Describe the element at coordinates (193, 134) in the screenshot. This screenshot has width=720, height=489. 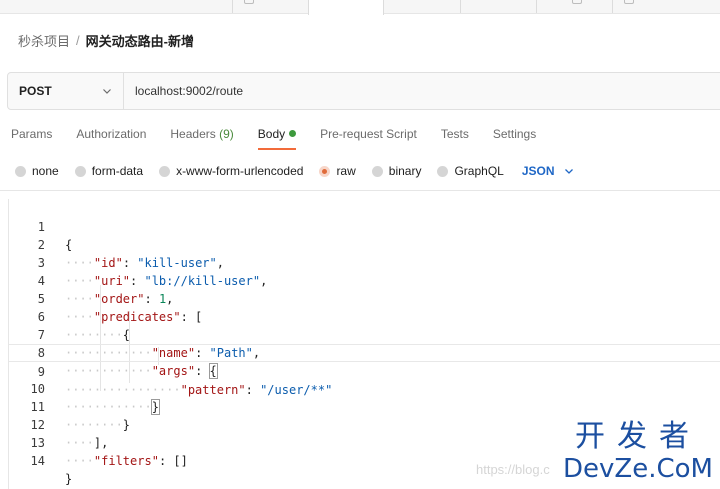
I see `tab-headers-label: Headers` at that location.